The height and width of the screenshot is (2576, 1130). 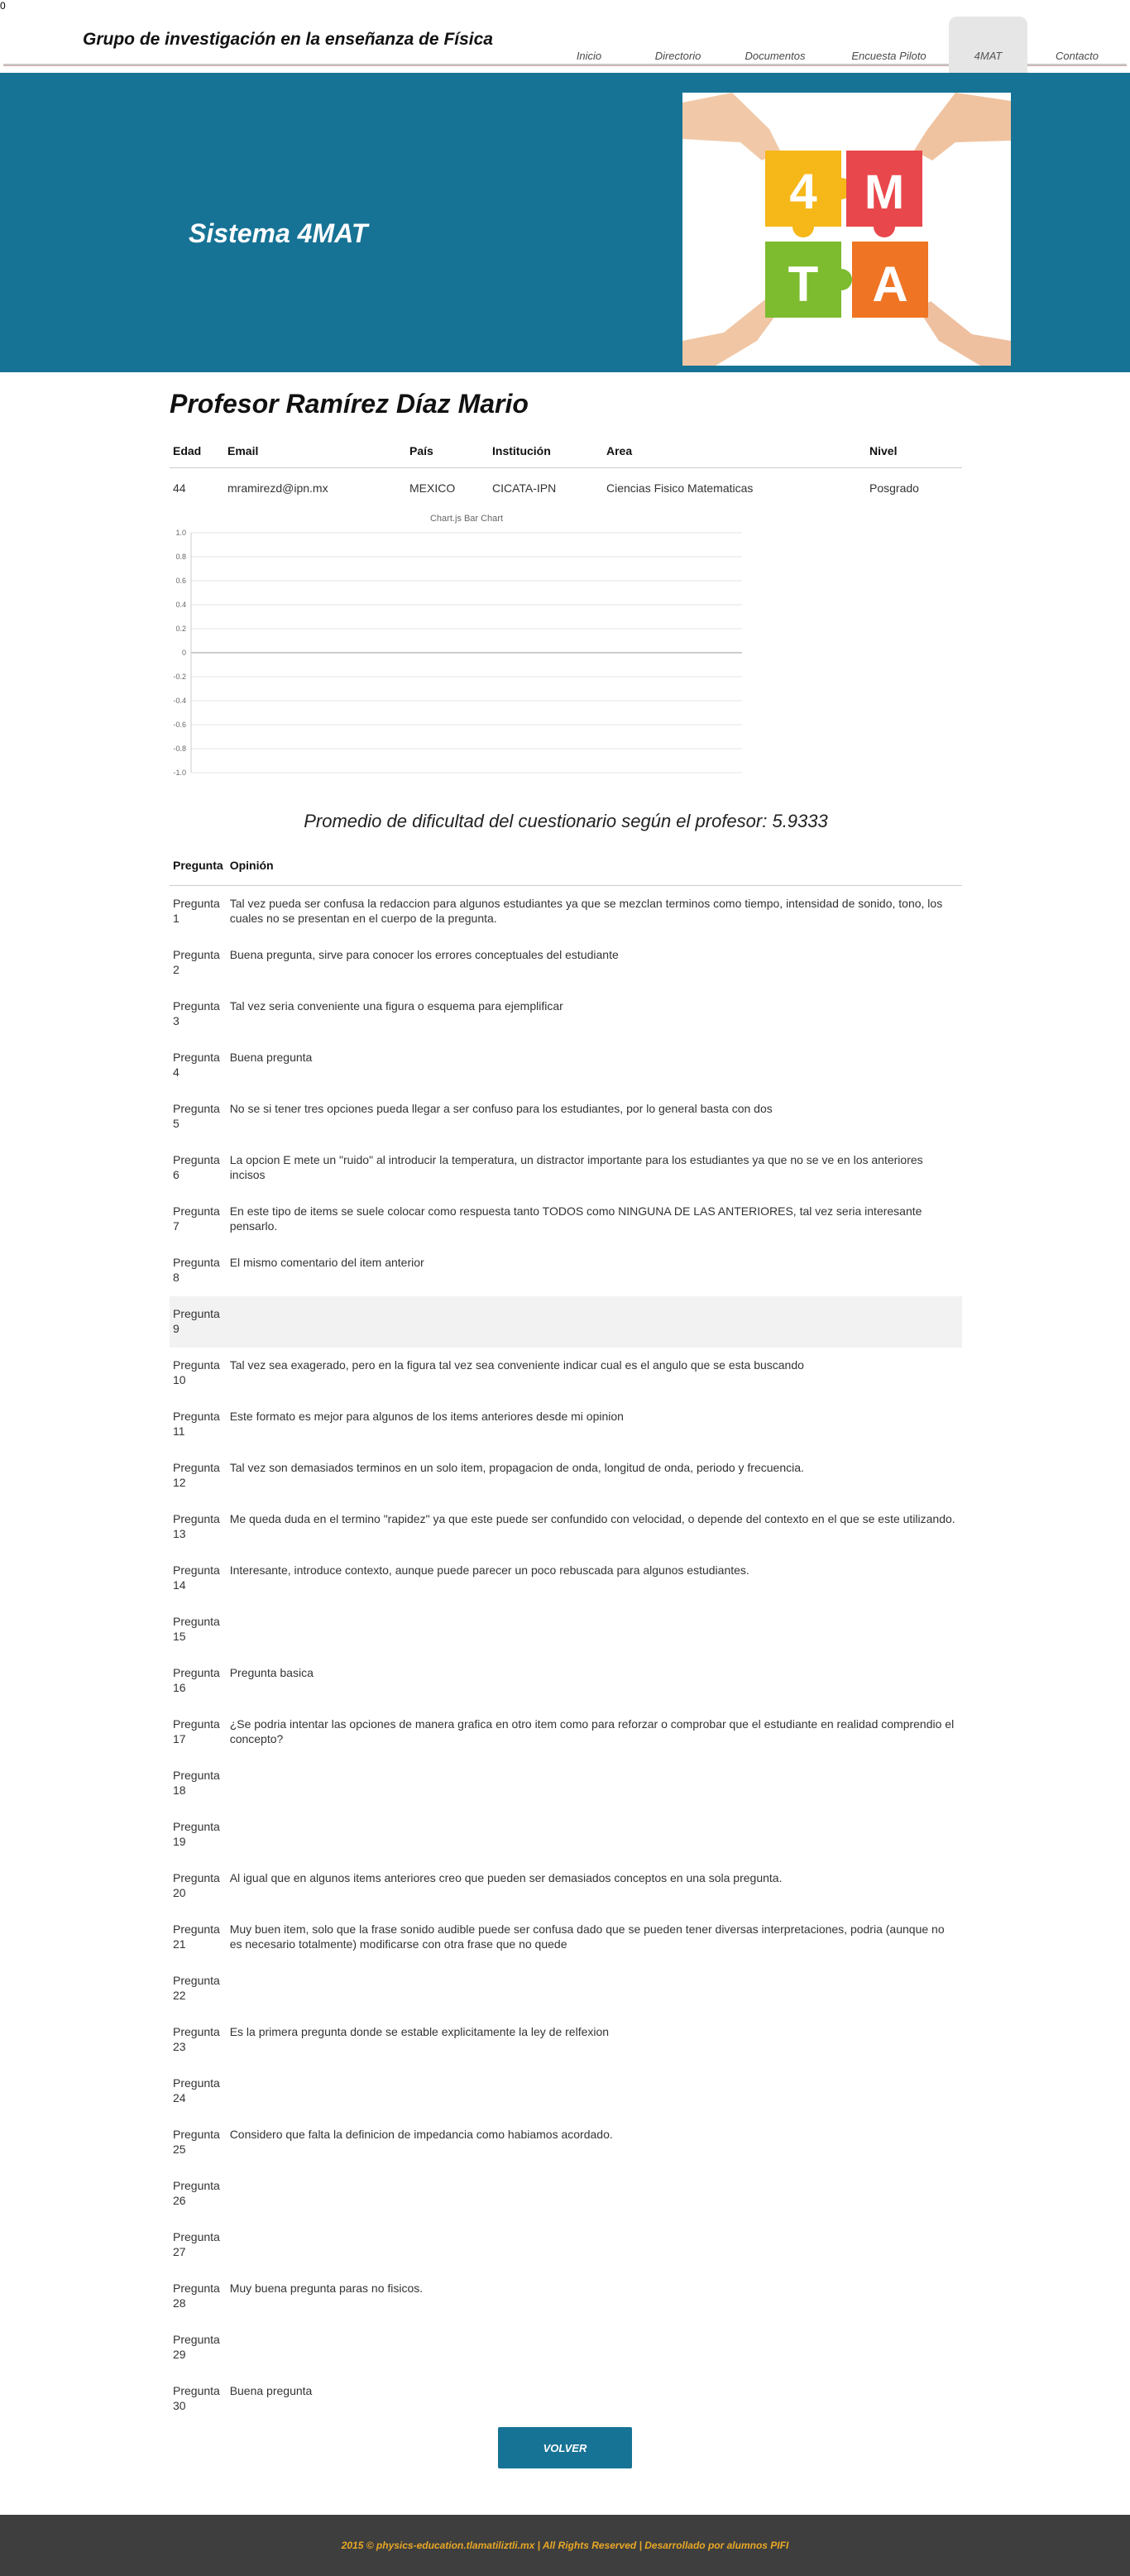 What do you see at coordinates (196, 1012) in the screenshot?
I see `question-label: Pregunta 3` at bounding box center [196, 1012].